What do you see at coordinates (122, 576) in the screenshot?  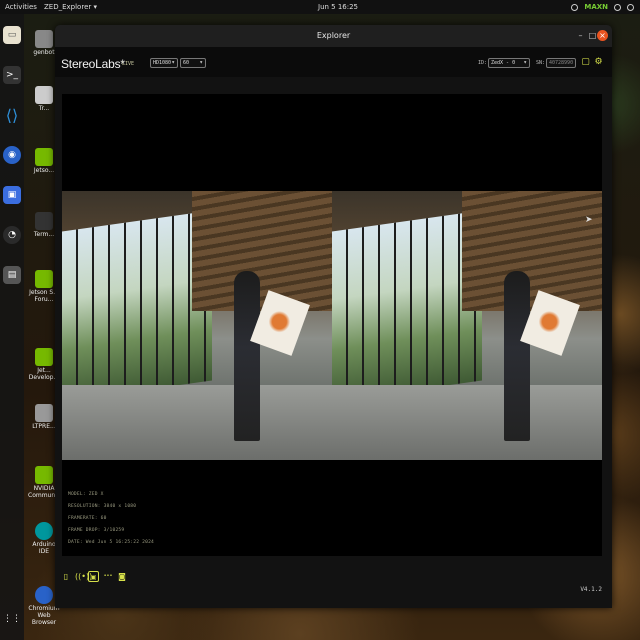 I see `snapshot-camera-icon: ◙` at bounding box center [122, 576].